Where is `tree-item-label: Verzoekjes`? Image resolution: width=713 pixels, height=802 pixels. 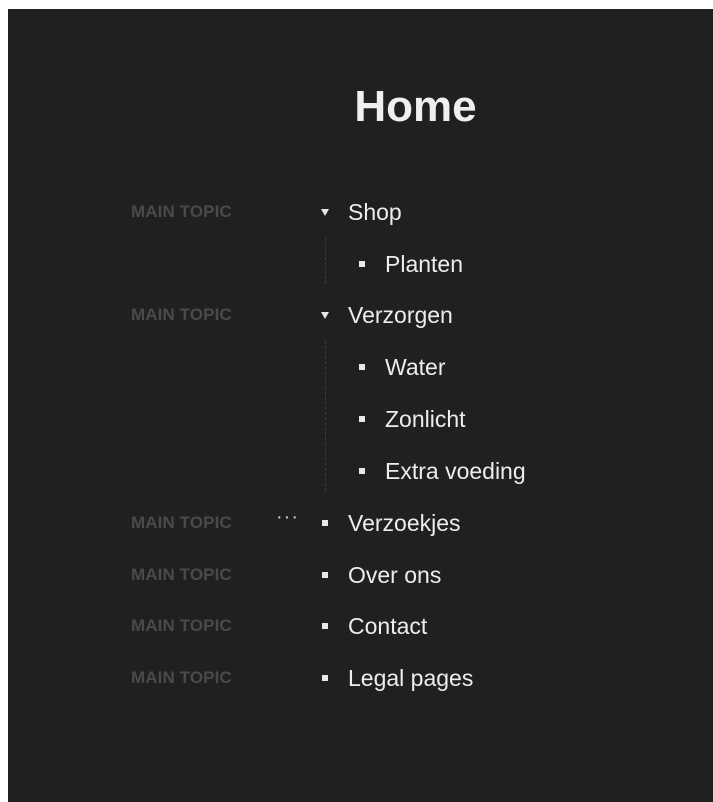 tree-item-label: Verzoekjes is located at coordinates (404, 523).